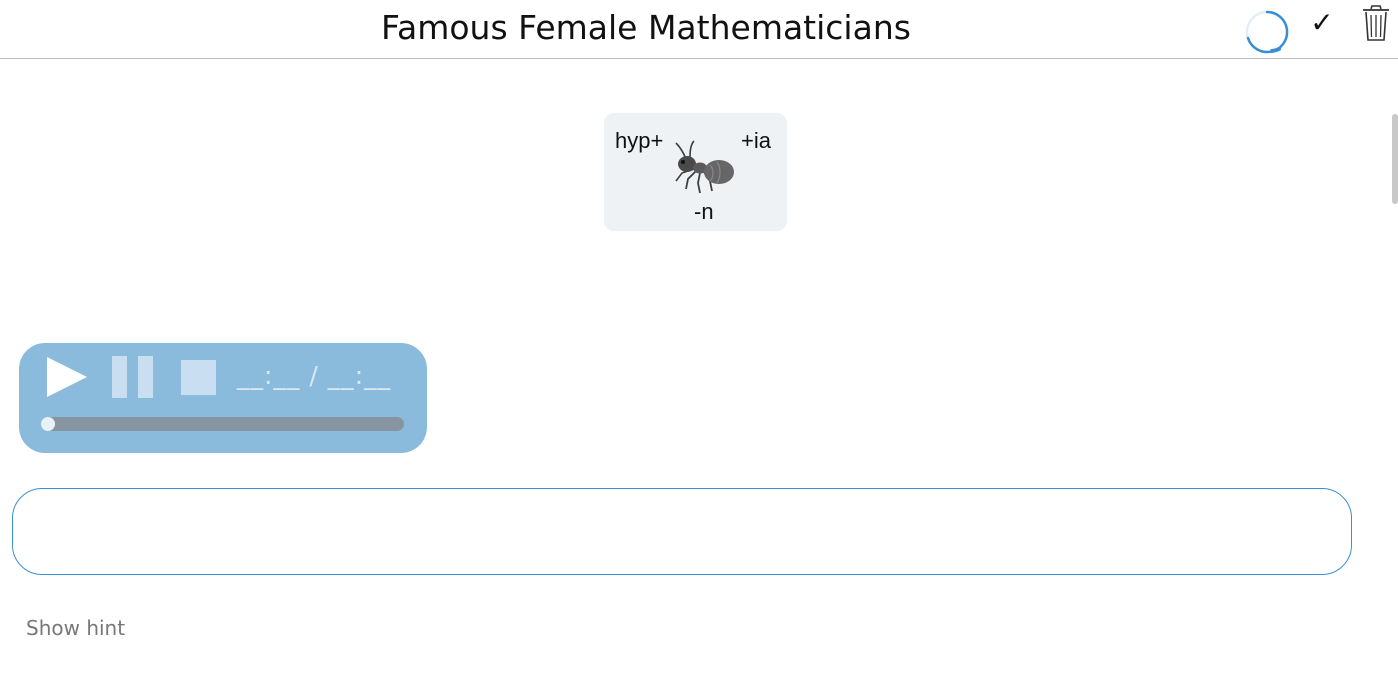  I want to click on rebus-puzzle-card: hyp+ +ia -n, so click(695, 172).